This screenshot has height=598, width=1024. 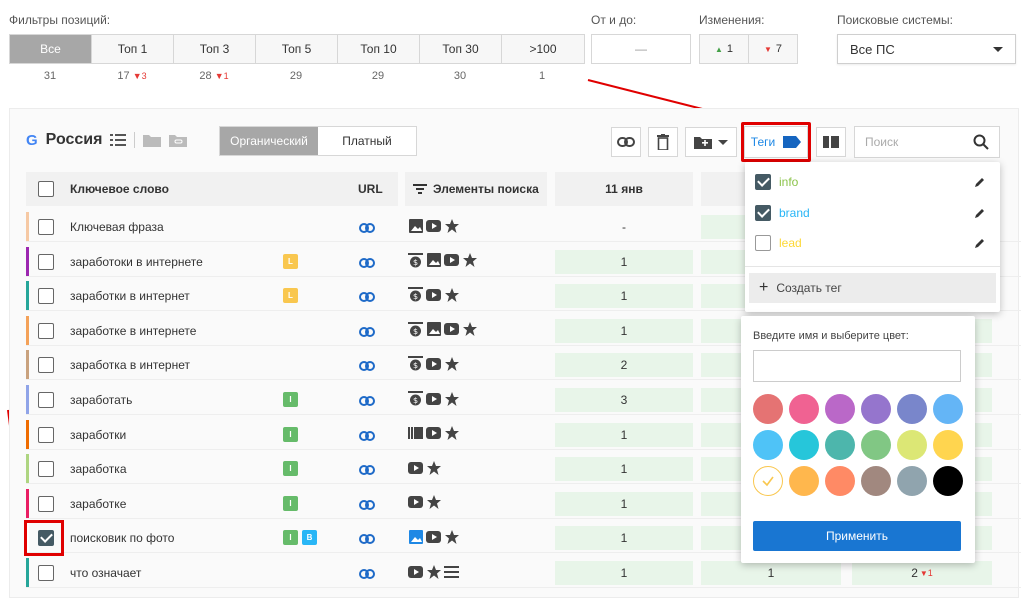 I want to click on tag-item-lead: lead, so click(x=872, y=243).